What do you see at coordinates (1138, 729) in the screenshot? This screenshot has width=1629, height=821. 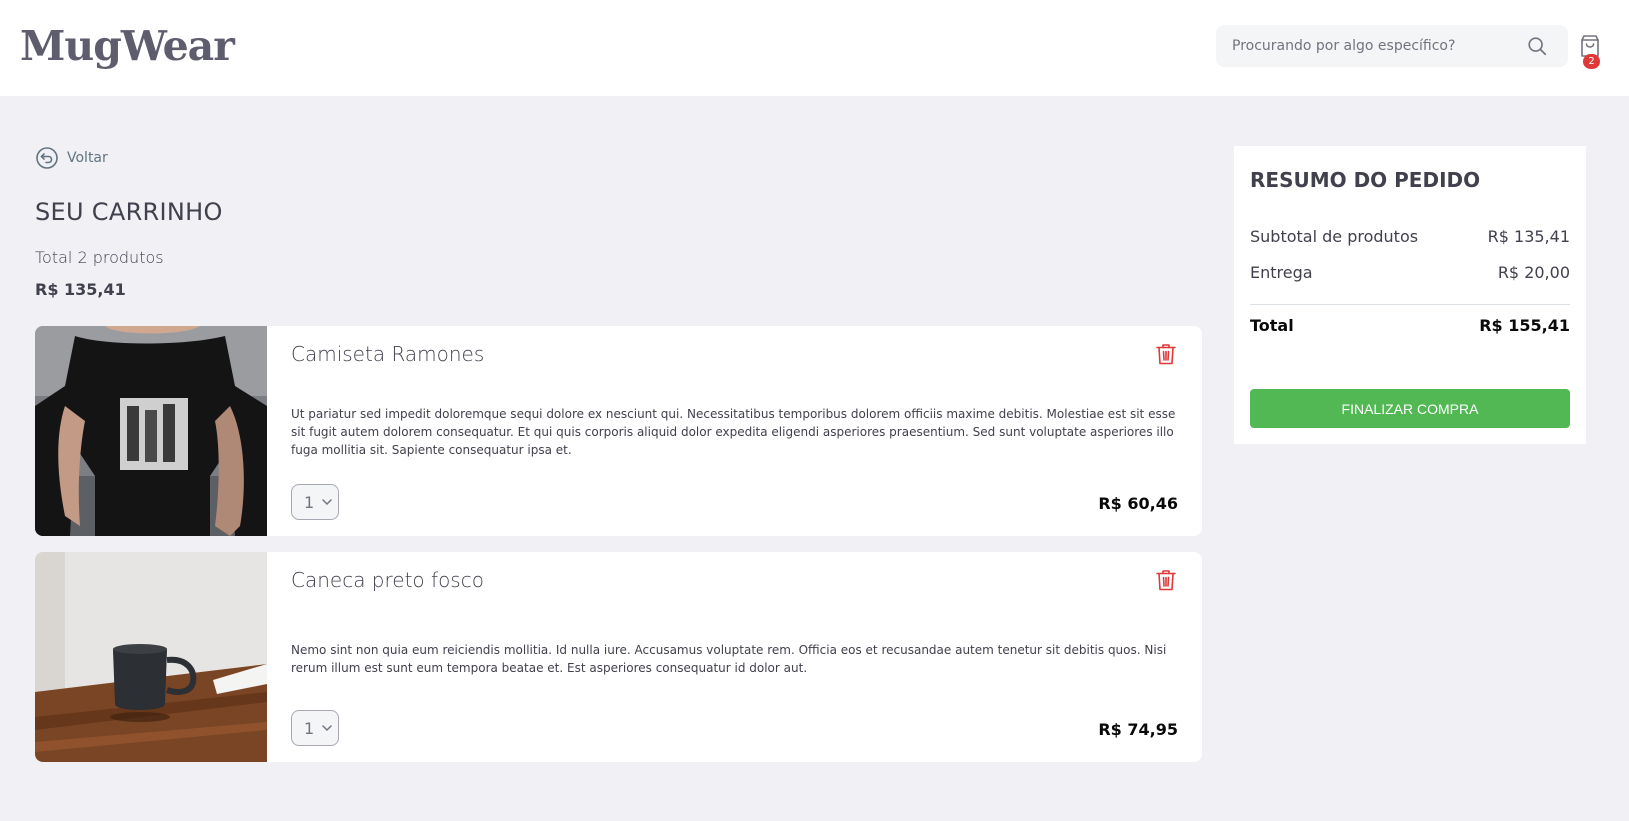 I see `product-price: R$ 74,95` at bounding box center [1138, 729].